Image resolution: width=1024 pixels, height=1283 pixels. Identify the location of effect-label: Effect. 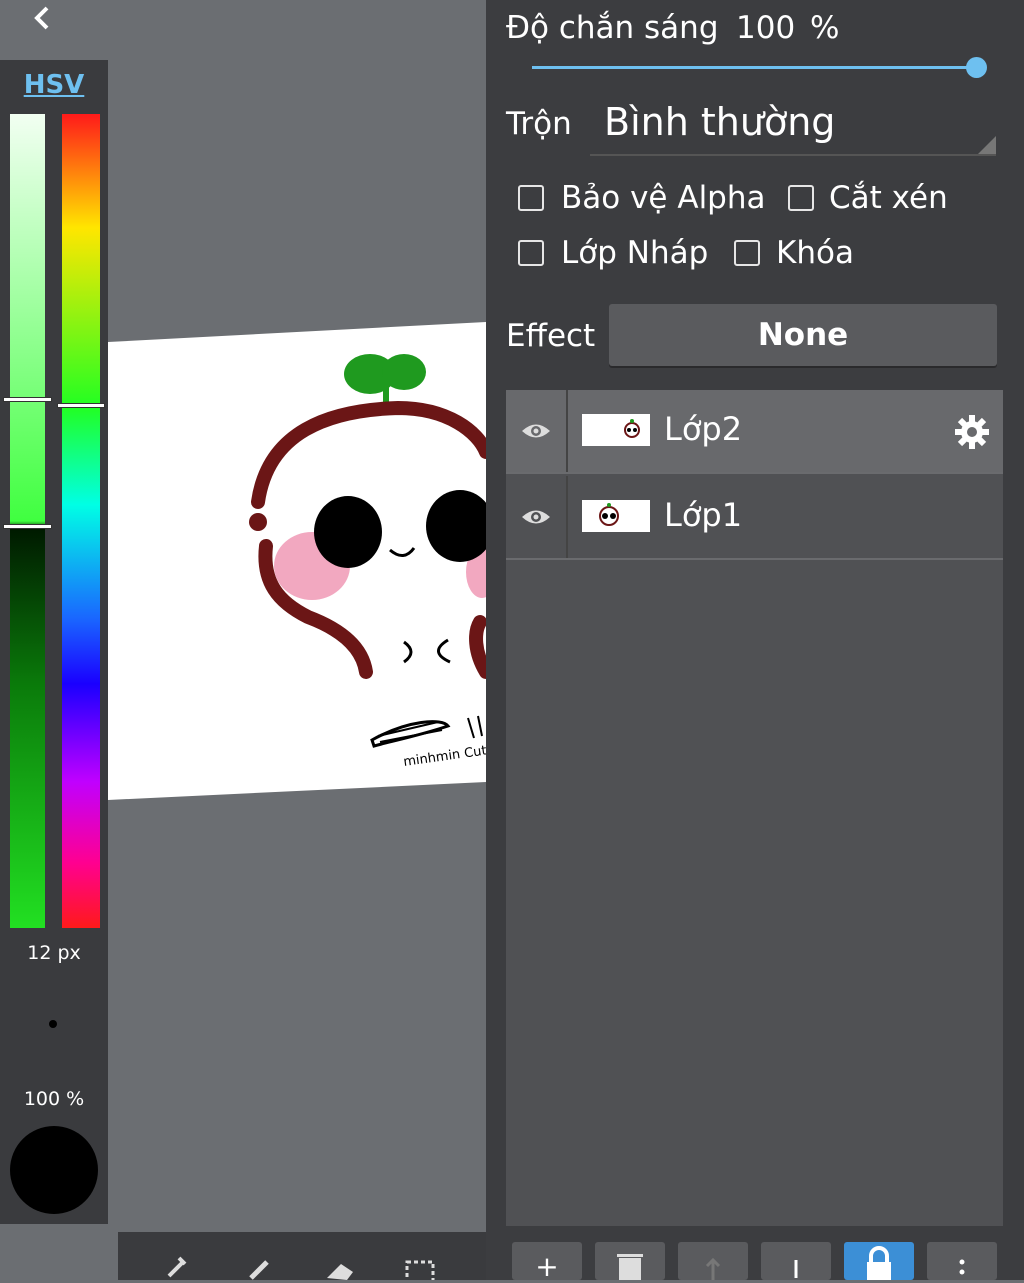
(551, 336).